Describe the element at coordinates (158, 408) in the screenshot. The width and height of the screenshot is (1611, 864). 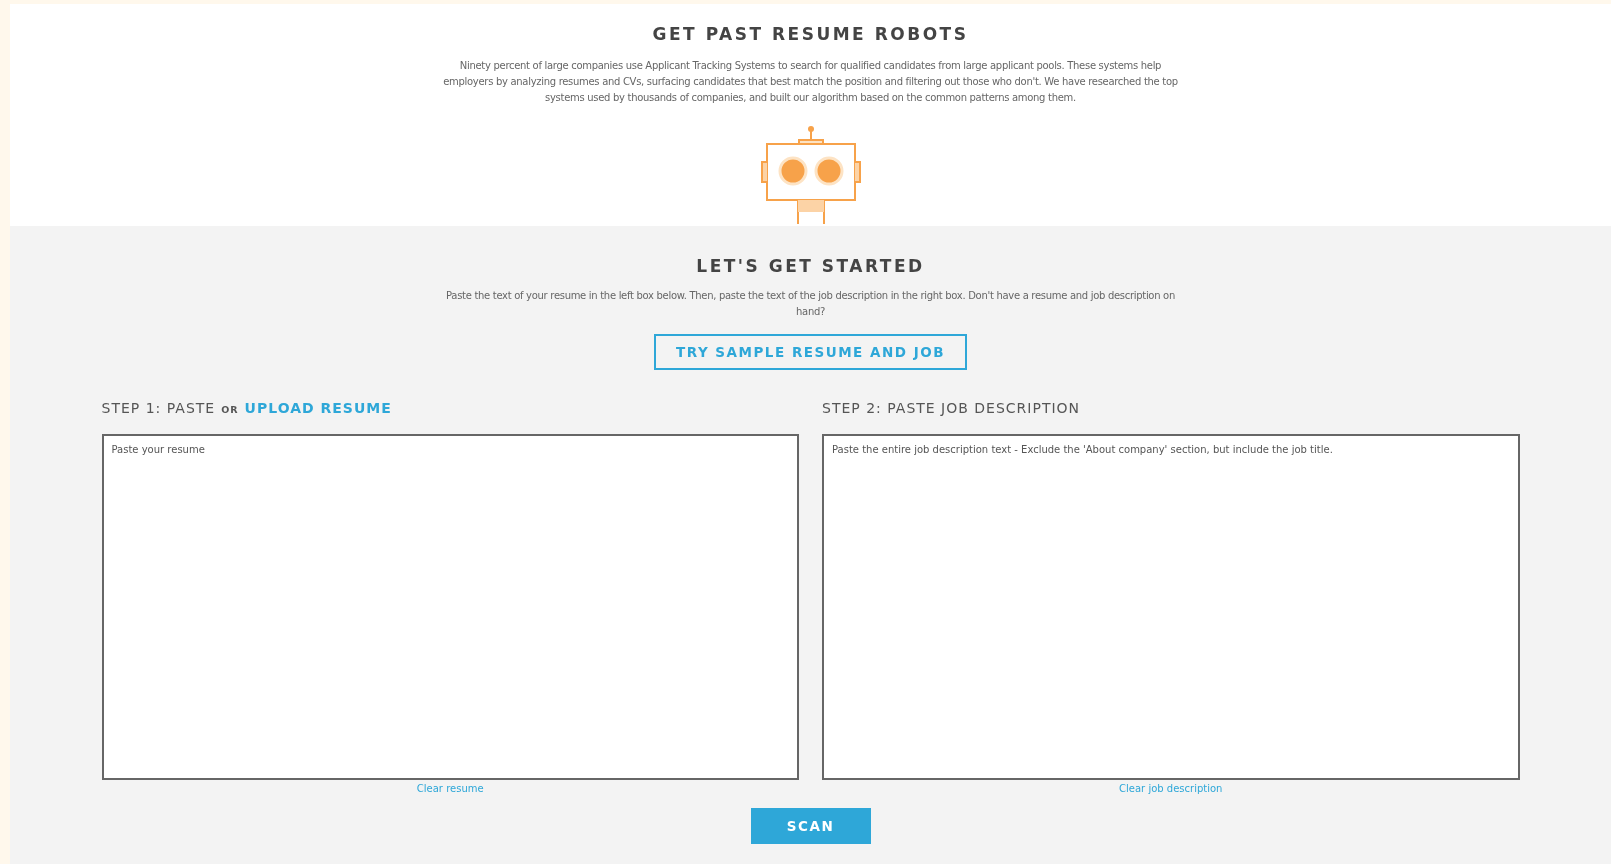
I see `step-label: STEP 1: PASTE` at that location.